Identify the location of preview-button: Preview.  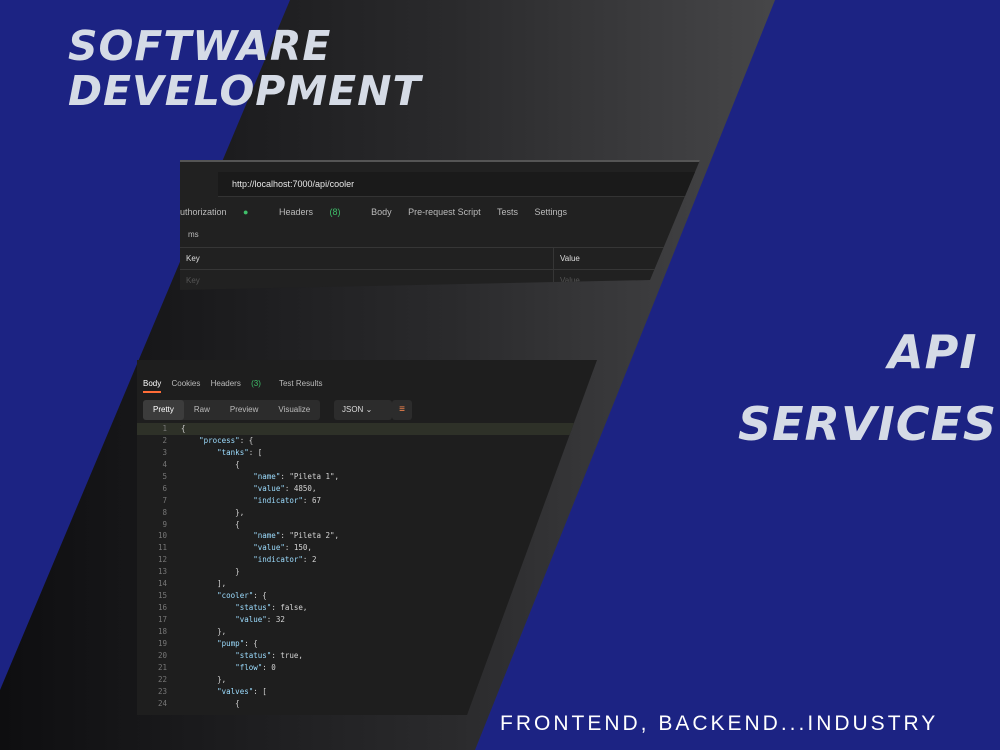
(244, 410).